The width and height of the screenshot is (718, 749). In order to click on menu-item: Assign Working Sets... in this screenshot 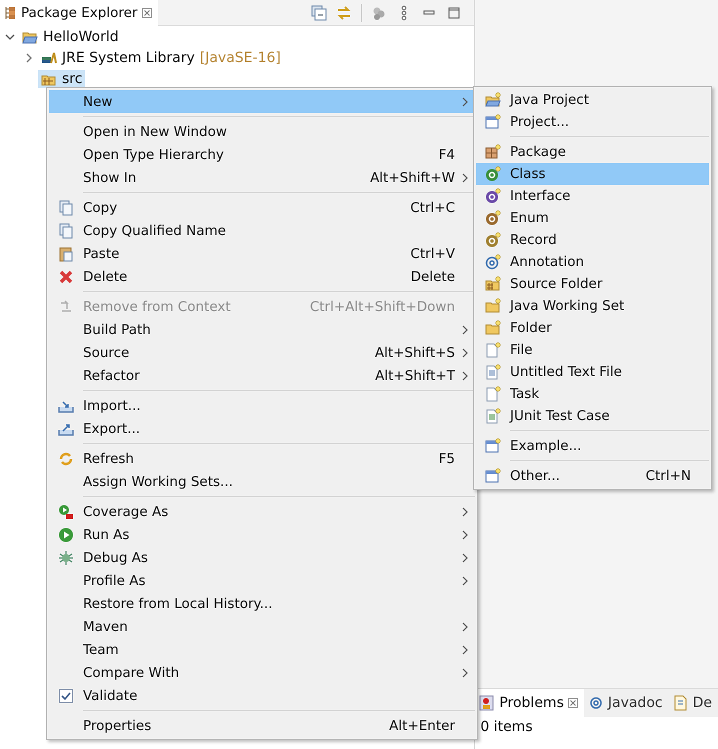, I will do `click(262, 481)`.